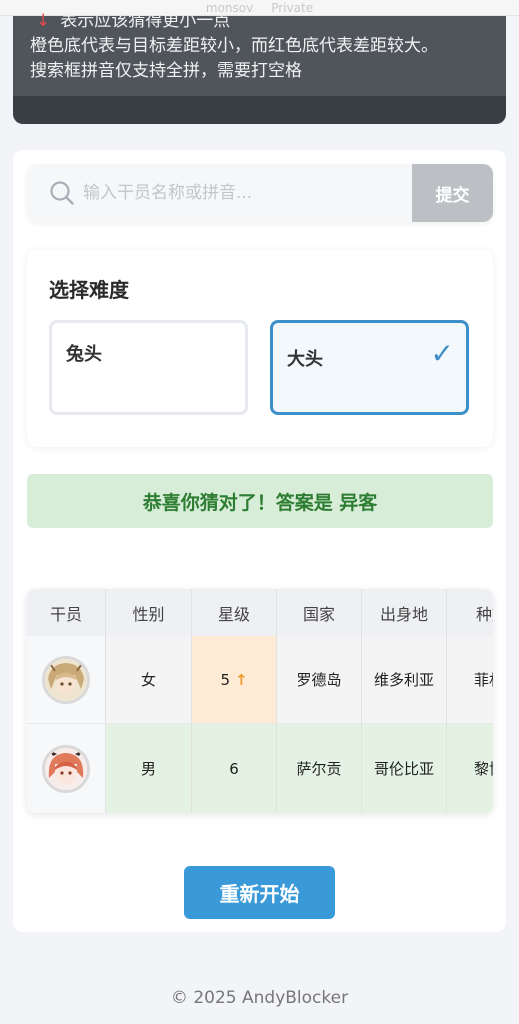 The width and height of the screenshot is (519, 1024). What do you see at coordinates (43, 21) in the screenshot?
I see `down-arrow-icon: ↓` at bounding box center [43, 21].